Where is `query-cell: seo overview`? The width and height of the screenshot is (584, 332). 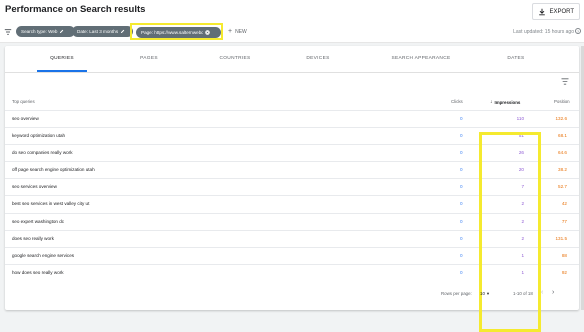 query-cell: seo overview is located at coordinates (25, 118).